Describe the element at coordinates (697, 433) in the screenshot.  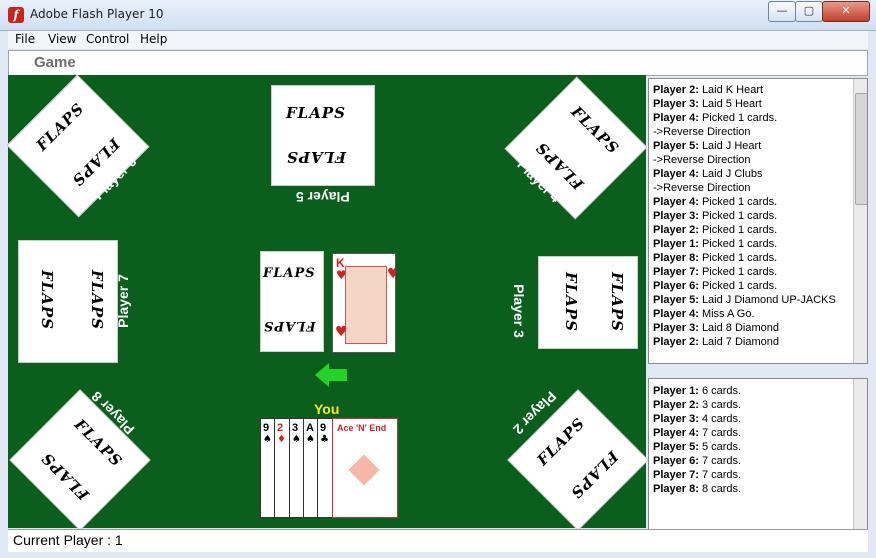
I see `count-line: Player 4: 7 cards.` at that location.